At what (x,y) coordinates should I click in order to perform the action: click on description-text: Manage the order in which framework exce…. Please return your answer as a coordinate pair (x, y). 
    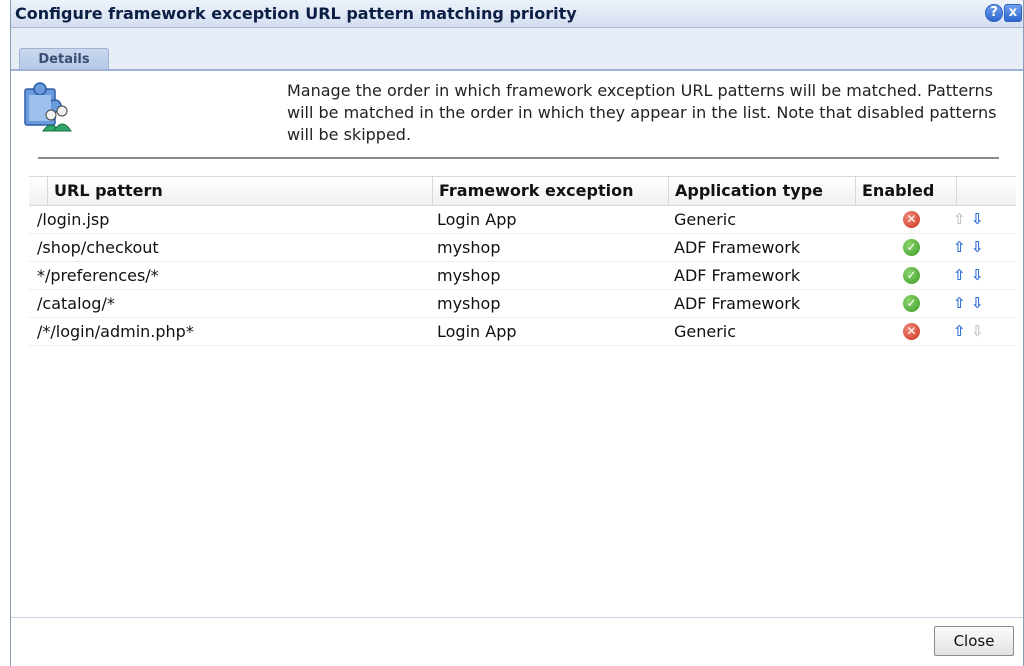
    Looking at the image, I should click on (642, 112).